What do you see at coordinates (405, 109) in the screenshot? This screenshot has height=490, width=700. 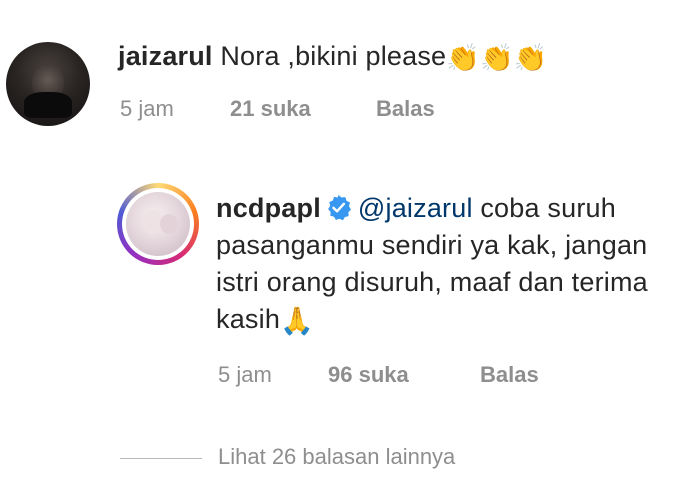 I see `comment-reply-button: Balas` at bounding box center [405, 109].